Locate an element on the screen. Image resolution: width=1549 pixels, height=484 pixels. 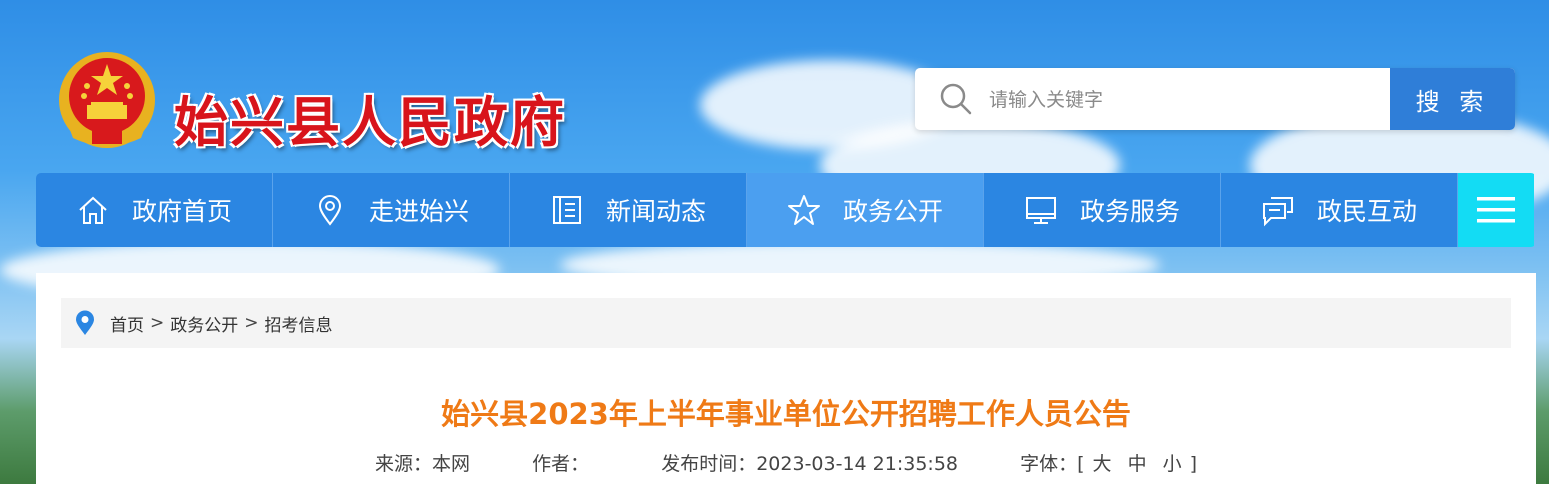
nav-item-home: 政府首页 is located at coordinates (154, 210).